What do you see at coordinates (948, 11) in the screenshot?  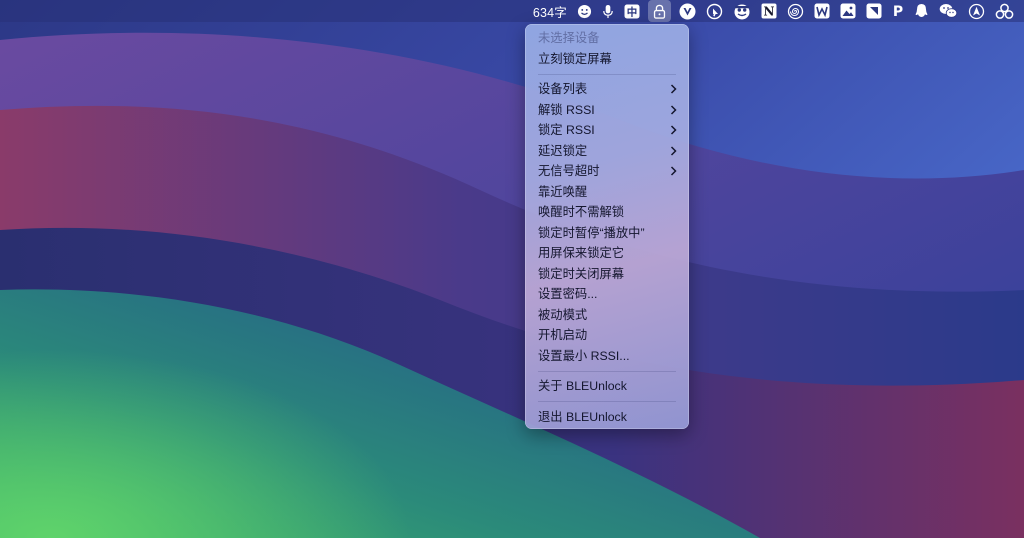 I see `wechat-icon` at bounding box center [948, 11].